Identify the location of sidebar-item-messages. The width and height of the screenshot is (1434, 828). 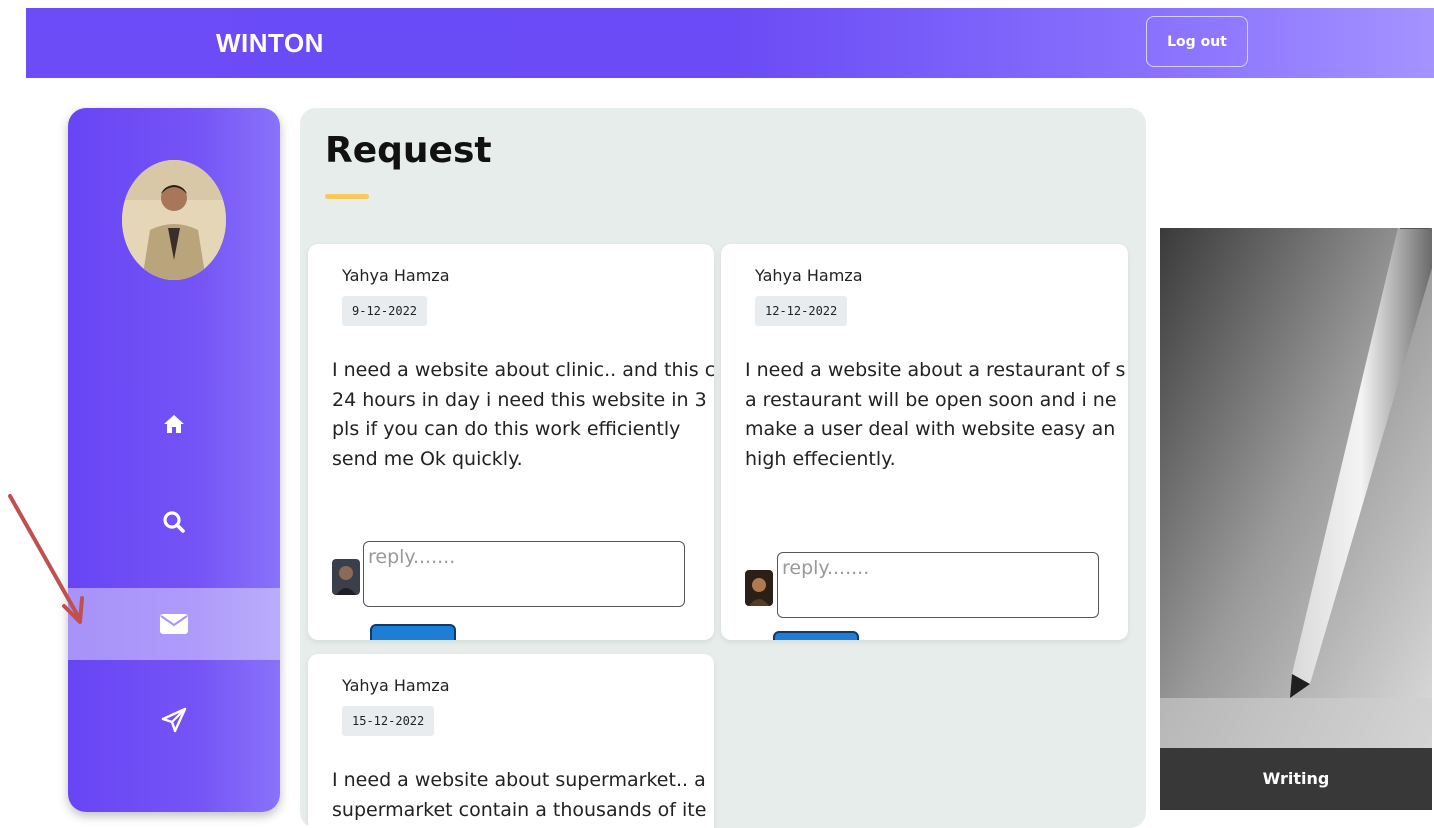
(174, 624).